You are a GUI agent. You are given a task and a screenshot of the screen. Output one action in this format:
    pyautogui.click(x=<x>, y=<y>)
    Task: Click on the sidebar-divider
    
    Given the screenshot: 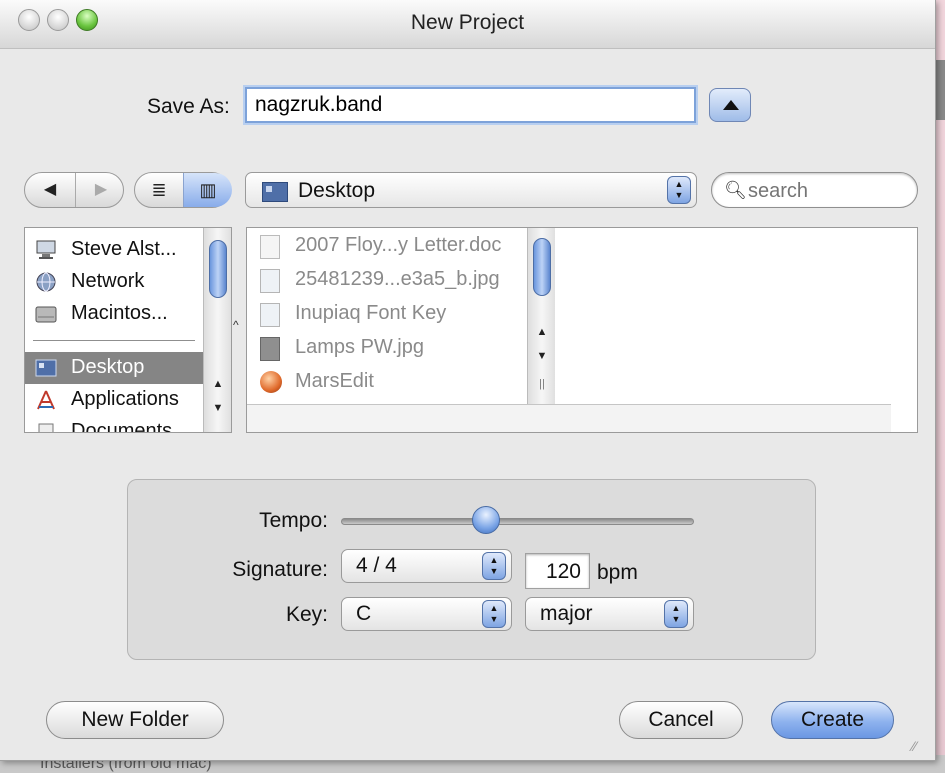 What is the action you would take?
    pyautogui.click(x=114, y=340)
    